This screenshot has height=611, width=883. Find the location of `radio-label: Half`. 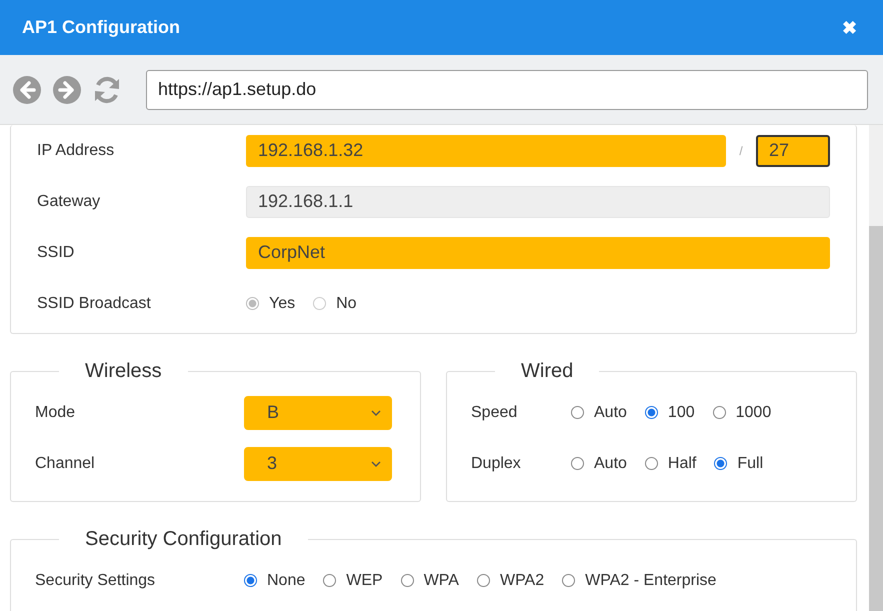

radio-label: Half is located at coordinates (682, 463).